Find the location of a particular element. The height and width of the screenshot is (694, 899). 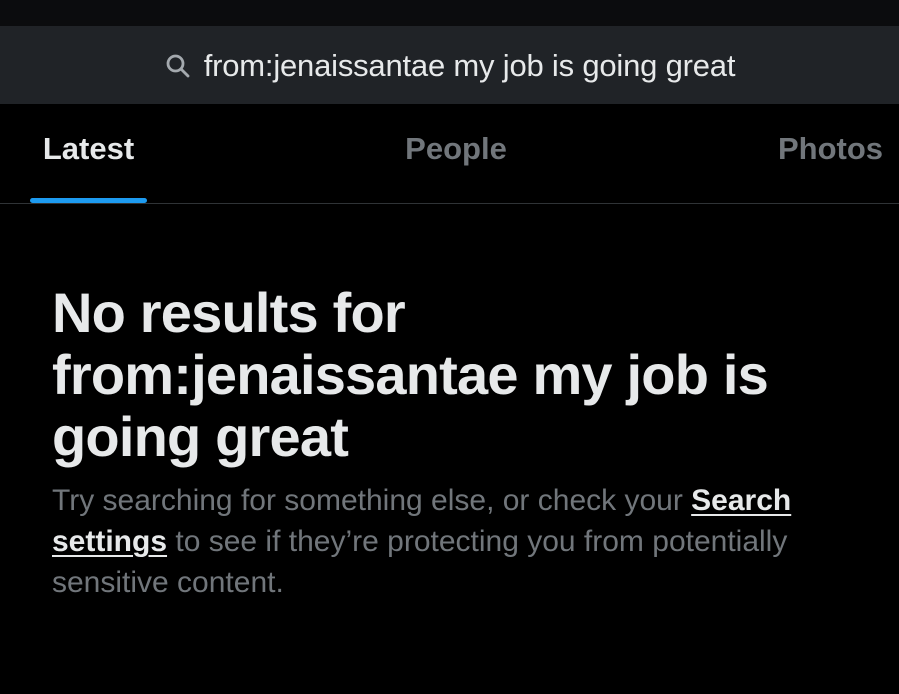

search-input: from:jenaissantae my job is going great is located at coordinates (470, 66).